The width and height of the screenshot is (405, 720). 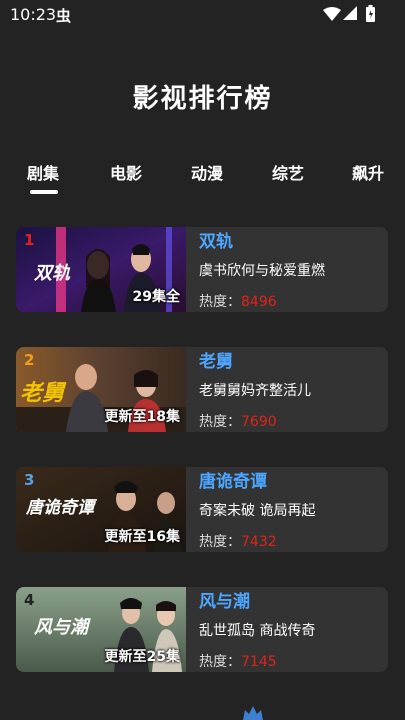 I want to click on show-title: 风与潮, so click(x=224, y=599).